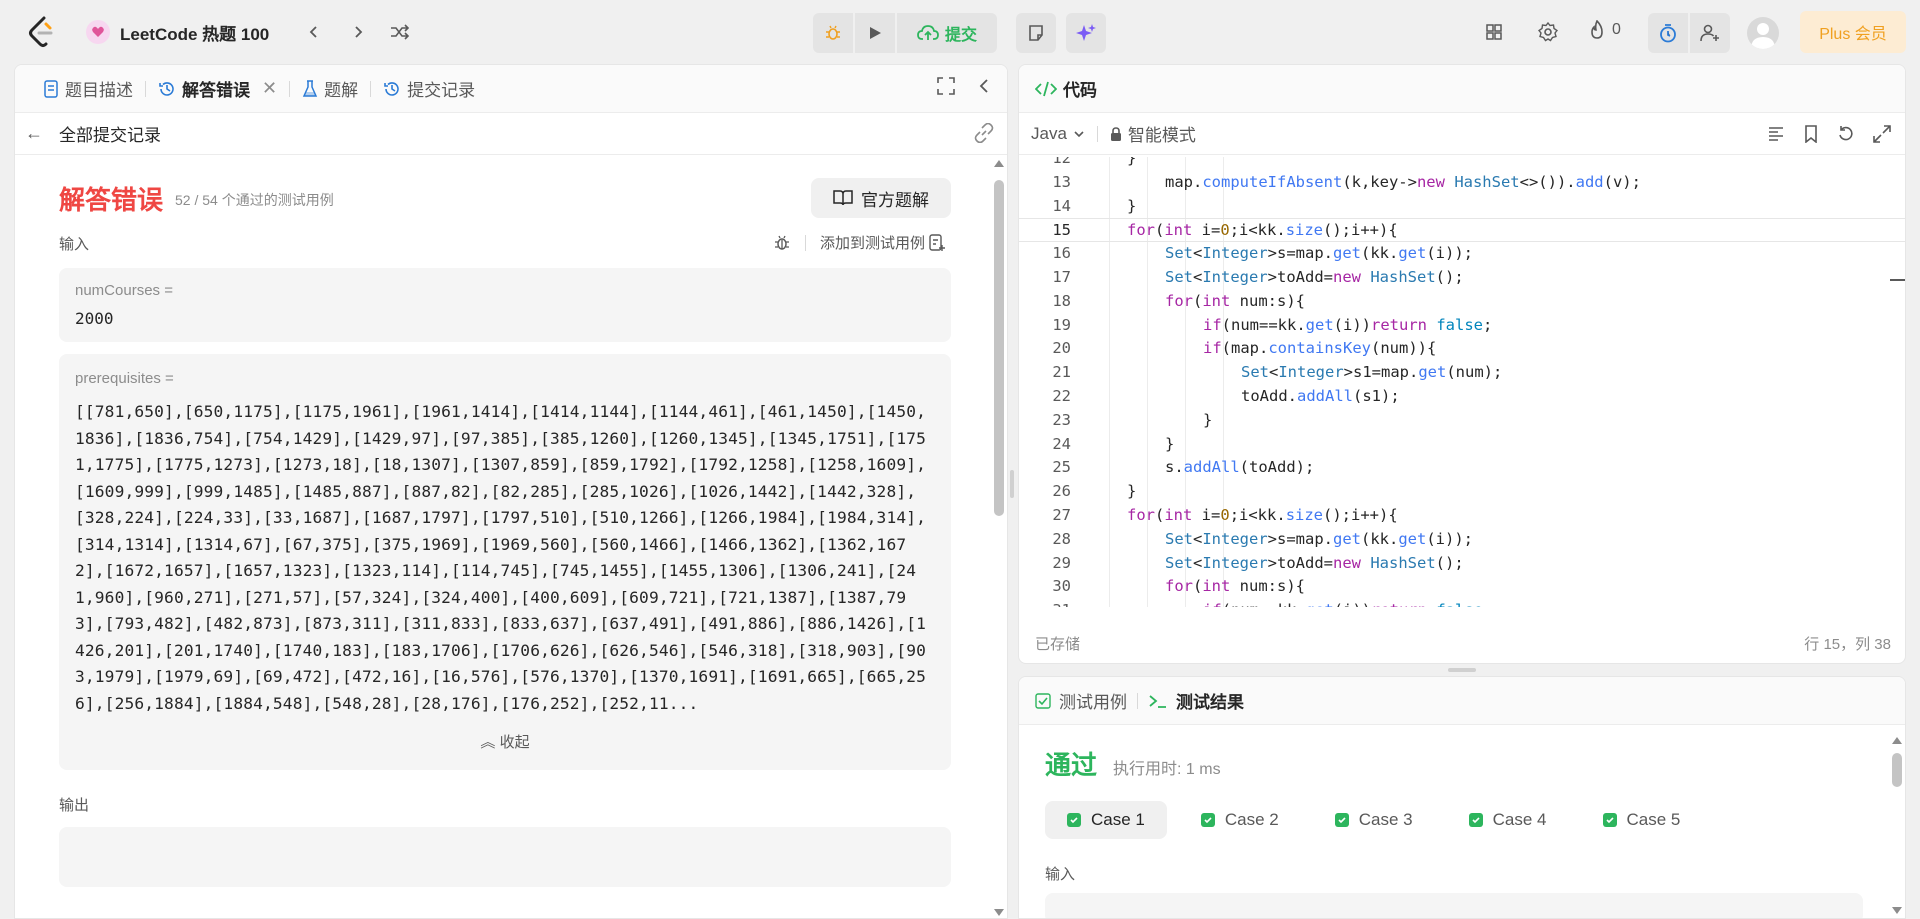 This screenshot has width=1920, height=919. What do you see at coordinates (41, 32) in the screenshot?
I see `leetcode-logo-icon` at bounding box center [41, 32].